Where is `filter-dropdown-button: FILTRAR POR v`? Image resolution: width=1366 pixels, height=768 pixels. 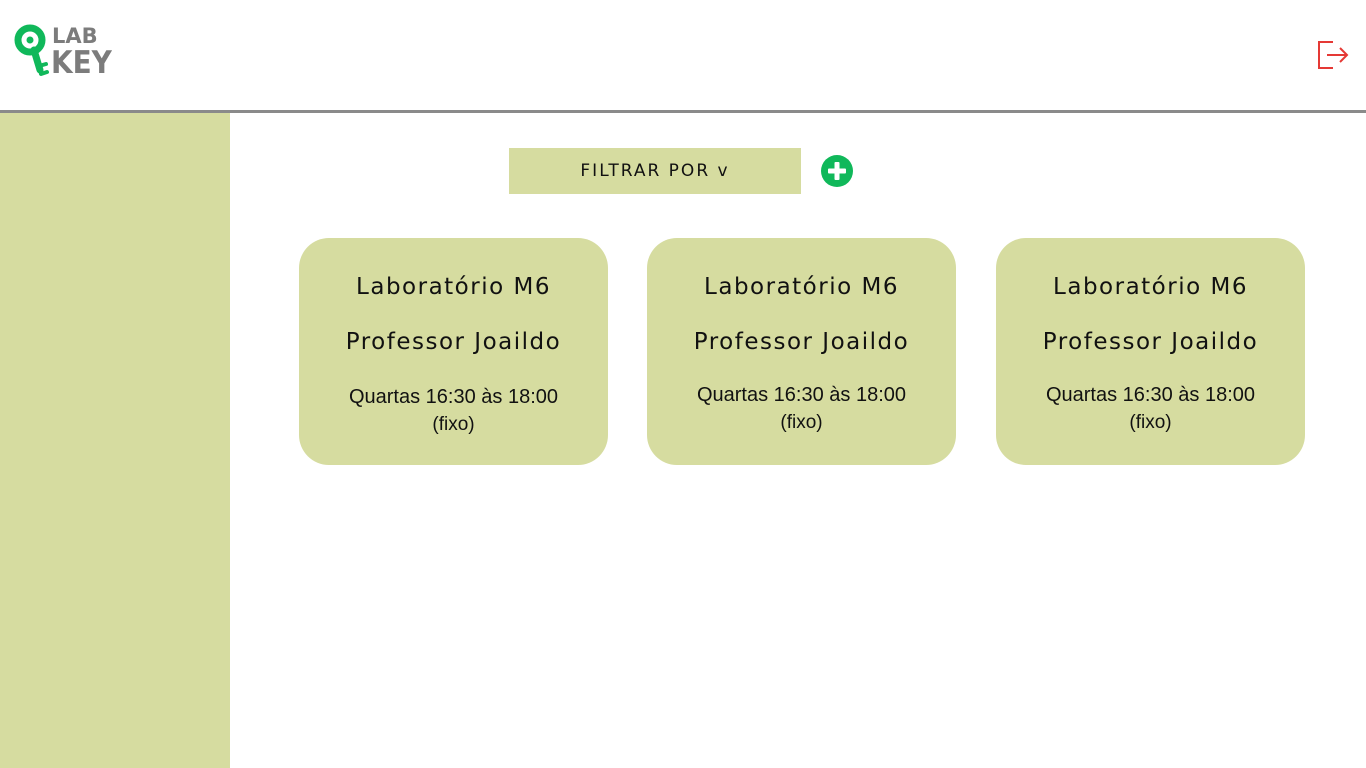
filter-dropdown-button: FILTRAR POR v is located at coordinates (655, 171).